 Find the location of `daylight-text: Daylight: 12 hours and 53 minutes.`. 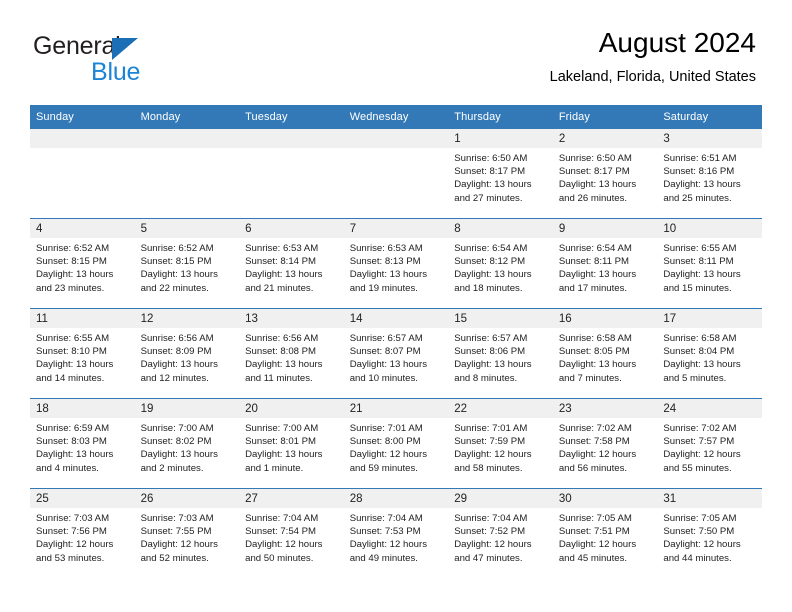

daylight-text: Daylight: 12 hours and 53 minutes. is located at coordinates (75, 551).